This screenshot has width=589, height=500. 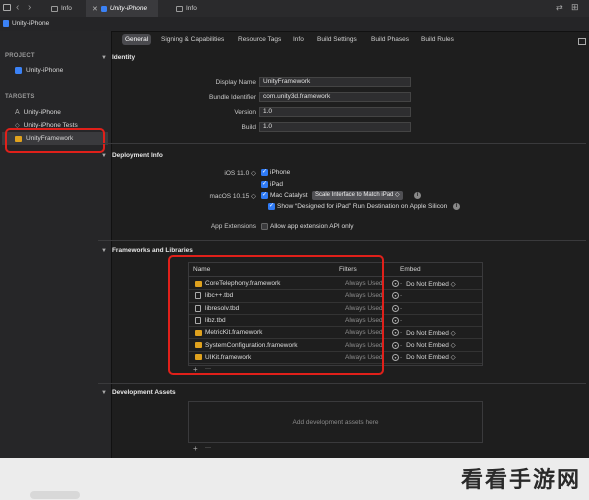 I want to click on app-icon, so click(x=103, y=8).